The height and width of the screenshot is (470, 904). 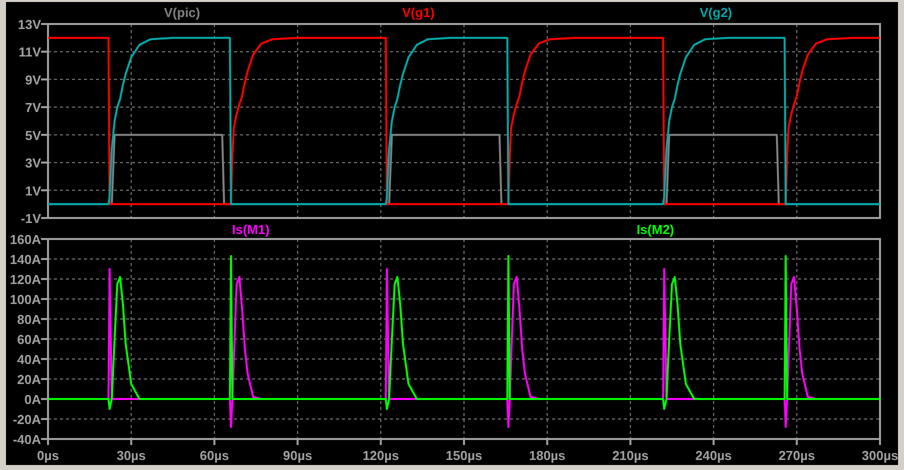 I want to click on y-axis-label: 3V, so click(x=33, y=163).